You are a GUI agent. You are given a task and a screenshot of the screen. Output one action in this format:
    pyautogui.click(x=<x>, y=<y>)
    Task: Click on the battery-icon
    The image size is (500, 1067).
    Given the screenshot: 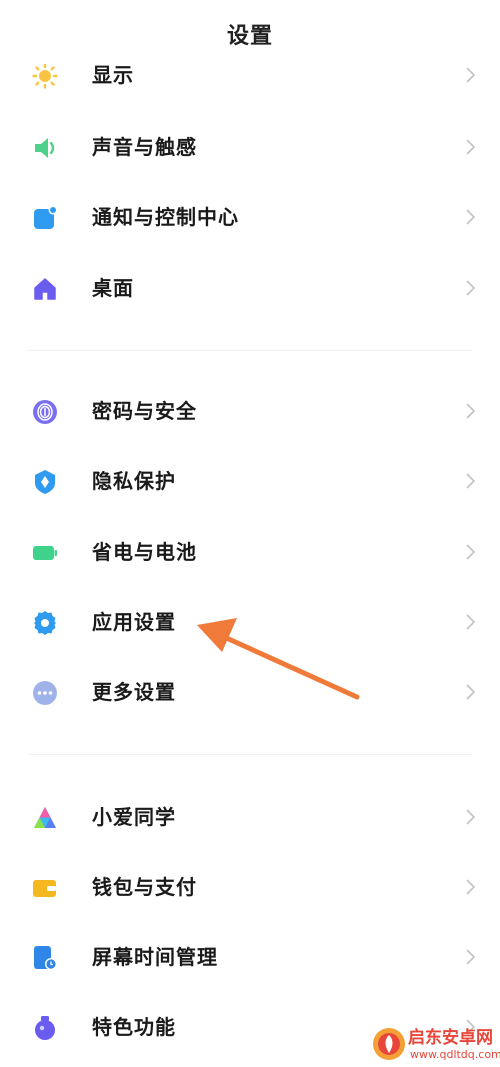 What is the action you would take?
    pyautogui.click(x=45, y=553)
    